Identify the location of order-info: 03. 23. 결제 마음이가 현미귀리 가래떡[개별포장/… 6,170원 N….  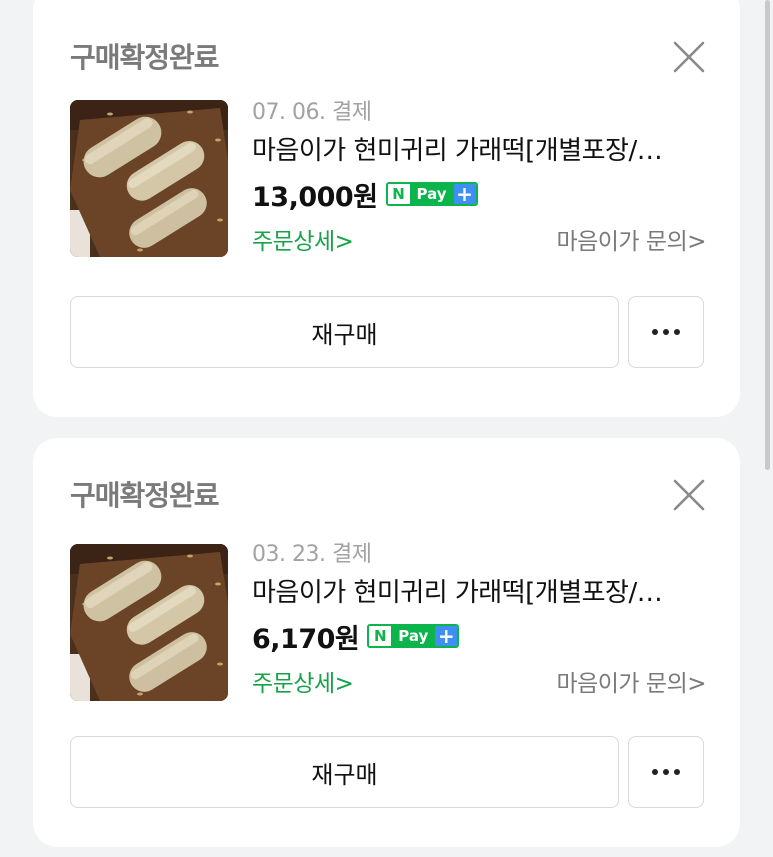
(479, 620).